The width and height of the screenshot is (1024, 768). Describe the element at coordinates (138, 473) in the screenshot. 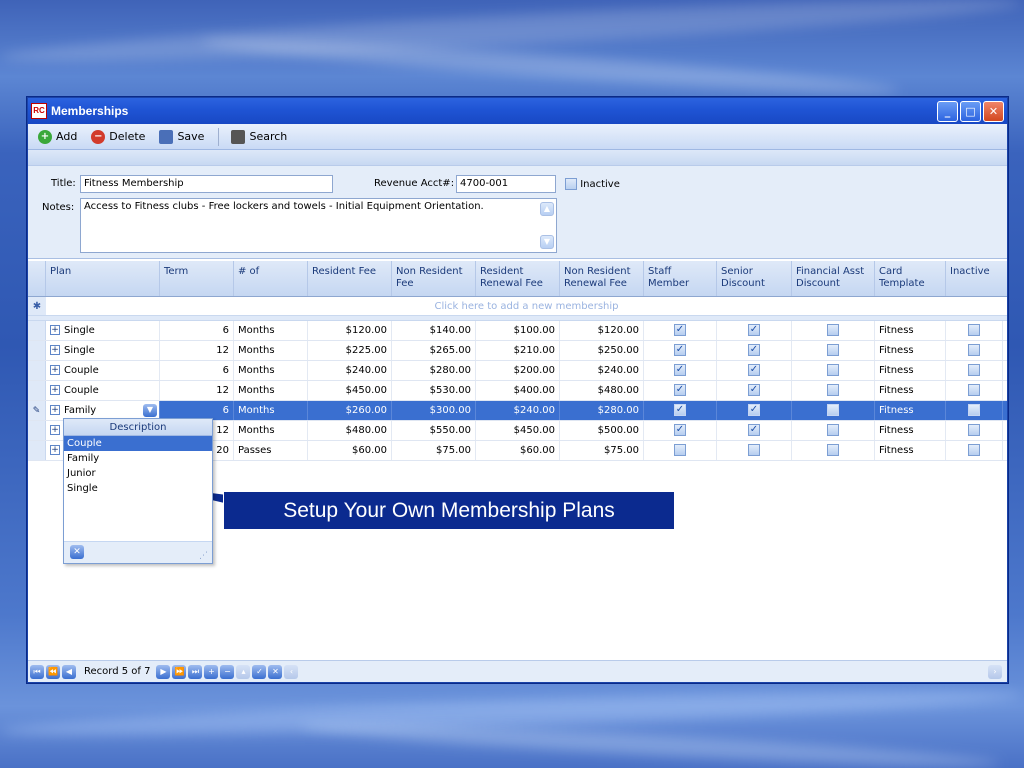

I see `dropdown-item: Junior` at that location.